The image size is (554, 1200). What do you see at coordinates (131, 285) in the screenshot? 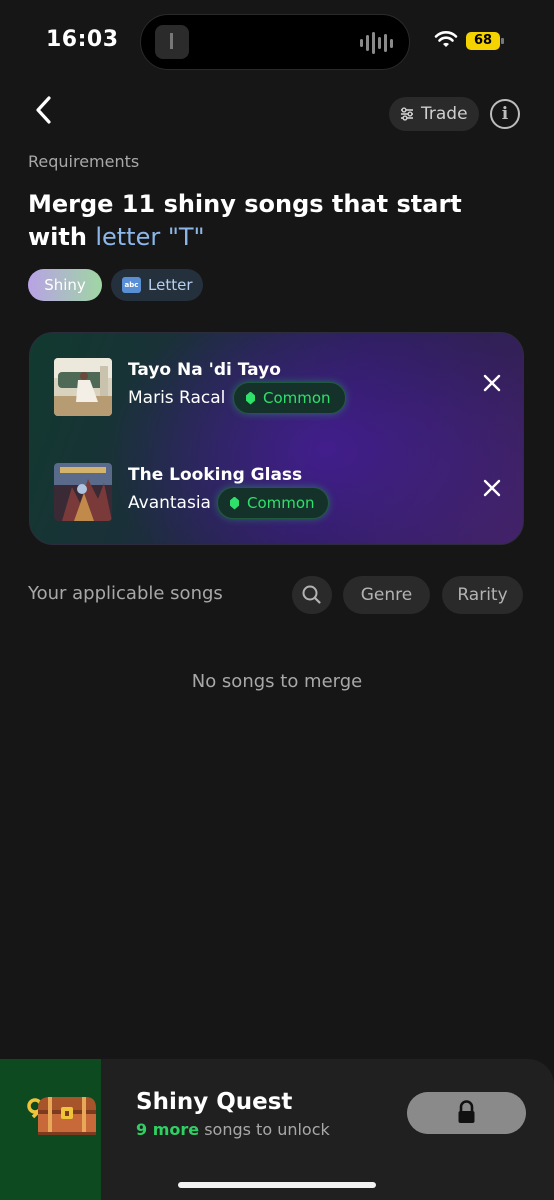
I see `abc-icon: abc` at bounding box center [131, 285].